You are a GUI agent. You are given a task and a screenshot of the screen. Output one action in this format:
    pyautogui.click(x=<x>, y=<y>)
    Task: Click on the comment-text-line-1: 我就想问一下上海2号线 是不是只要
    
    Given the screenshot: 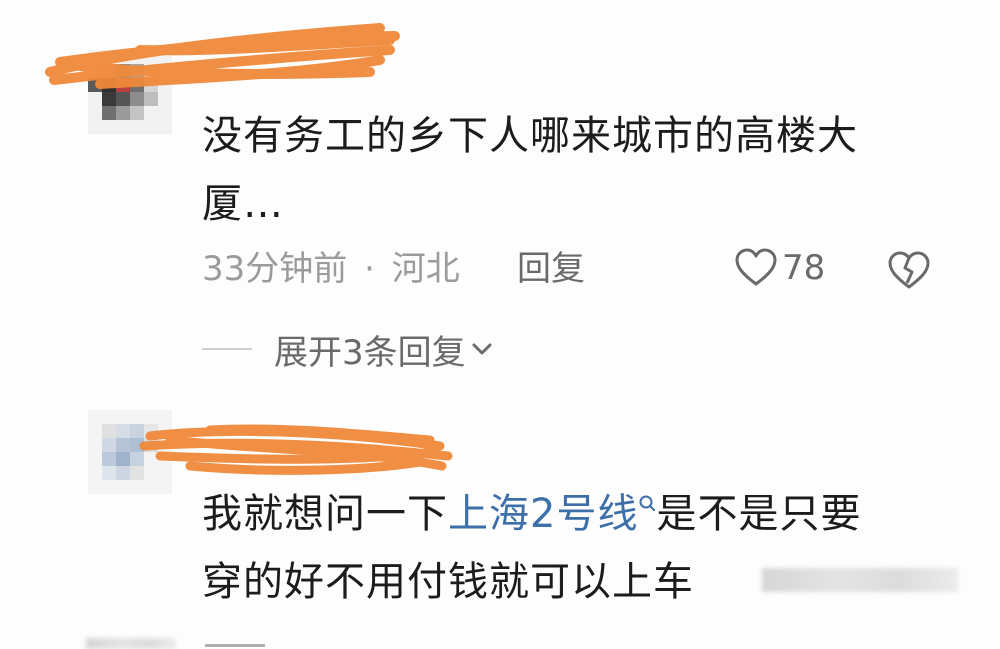 What is the action you would take?
    pyautogui.click(x=531, y=514)
    